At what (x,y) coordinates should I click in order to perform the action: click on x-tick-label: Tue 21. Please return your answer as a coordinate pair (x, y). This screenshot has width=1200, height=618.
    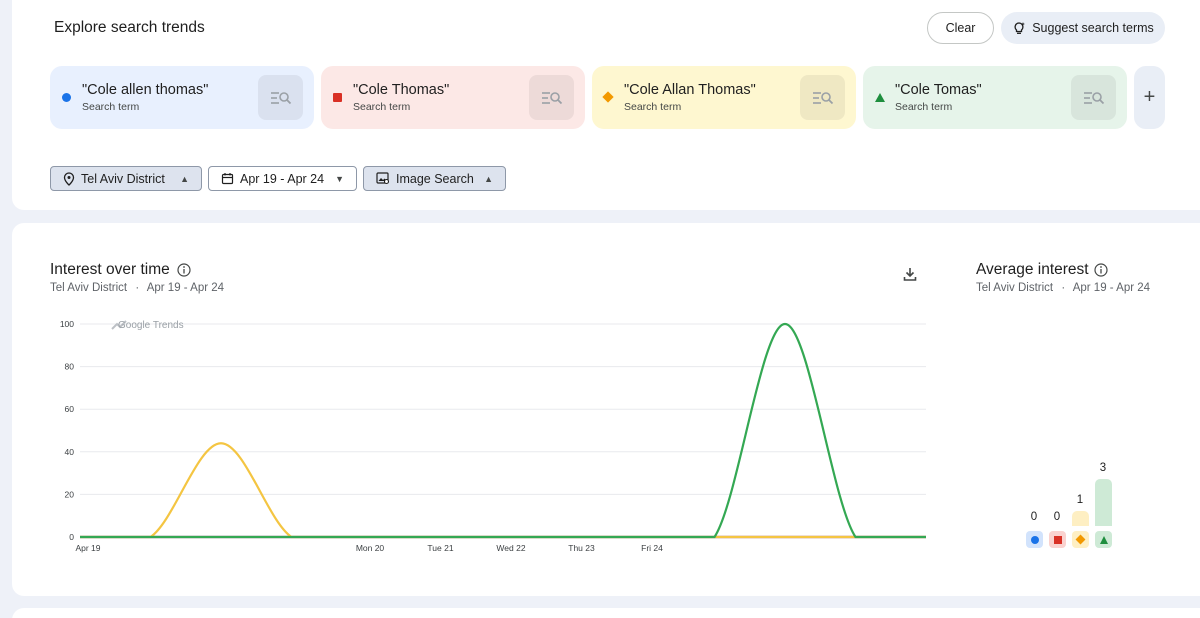
    Looking at the image, I should click on (440, 548).